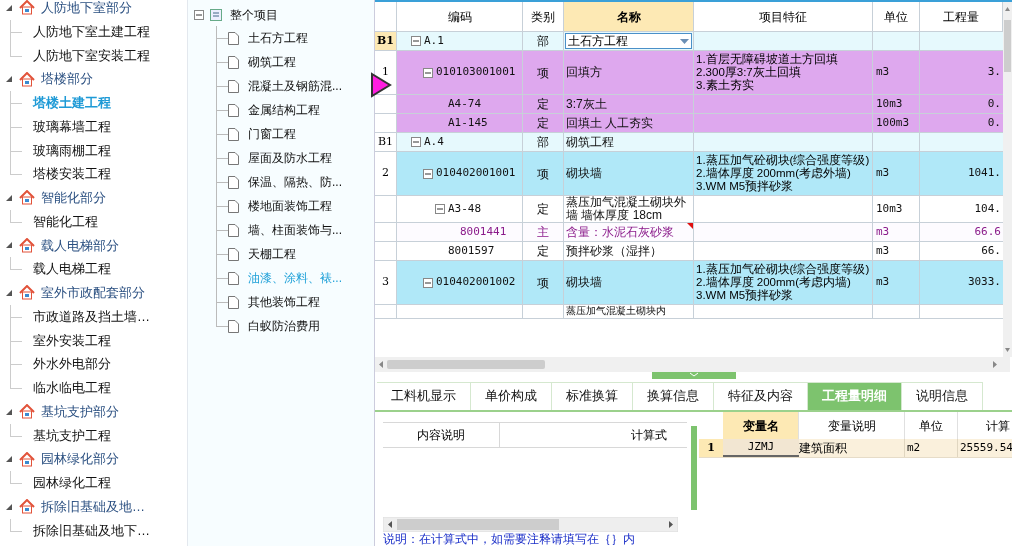  What do you see at coordinates (284, 302) in the screenshot?
I see `tree-item: 其他装饰工程` at bounding box center [284, 302].